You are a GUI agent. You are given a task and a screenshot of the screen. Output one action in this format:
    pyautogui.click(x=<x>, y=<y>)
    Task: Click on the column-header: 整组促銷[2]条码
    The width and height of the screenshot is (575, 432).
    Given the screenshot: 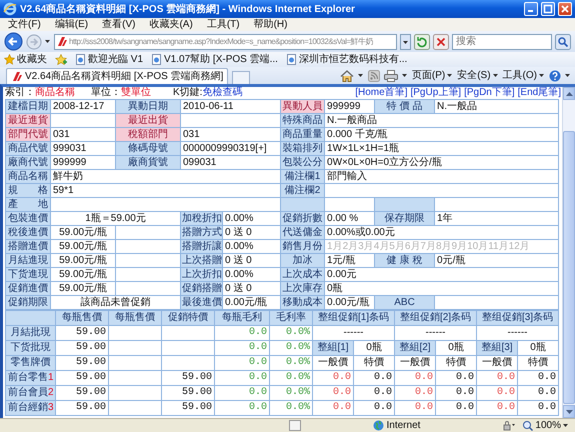 What is the action you would take?
    pyautogui.click(x=435, y=318)
    